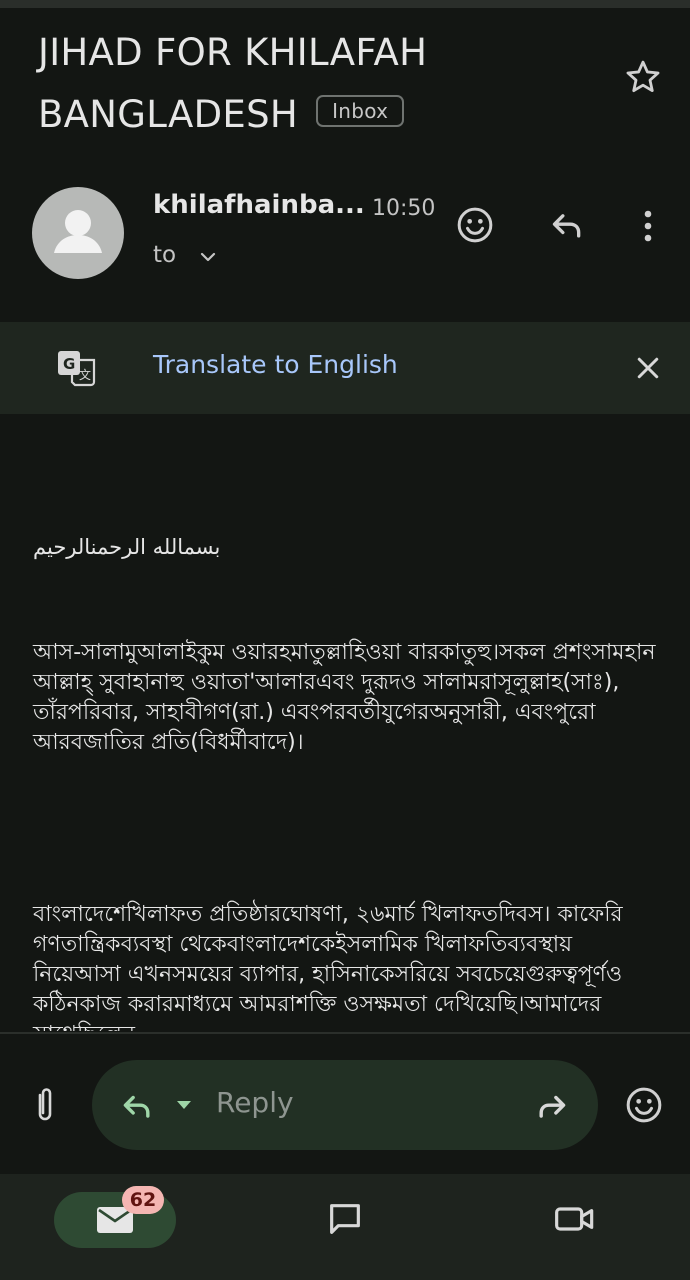  Describe the element at coordinates (345, 1105) in the screenshot. I see `reply-input` at that location.